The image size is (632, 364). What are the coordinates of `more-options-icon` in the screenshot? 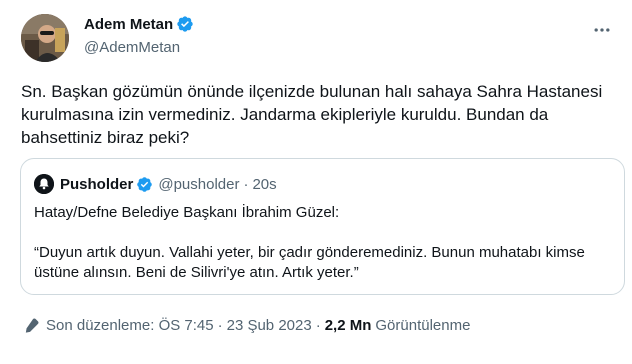 It's located at (602, 30).